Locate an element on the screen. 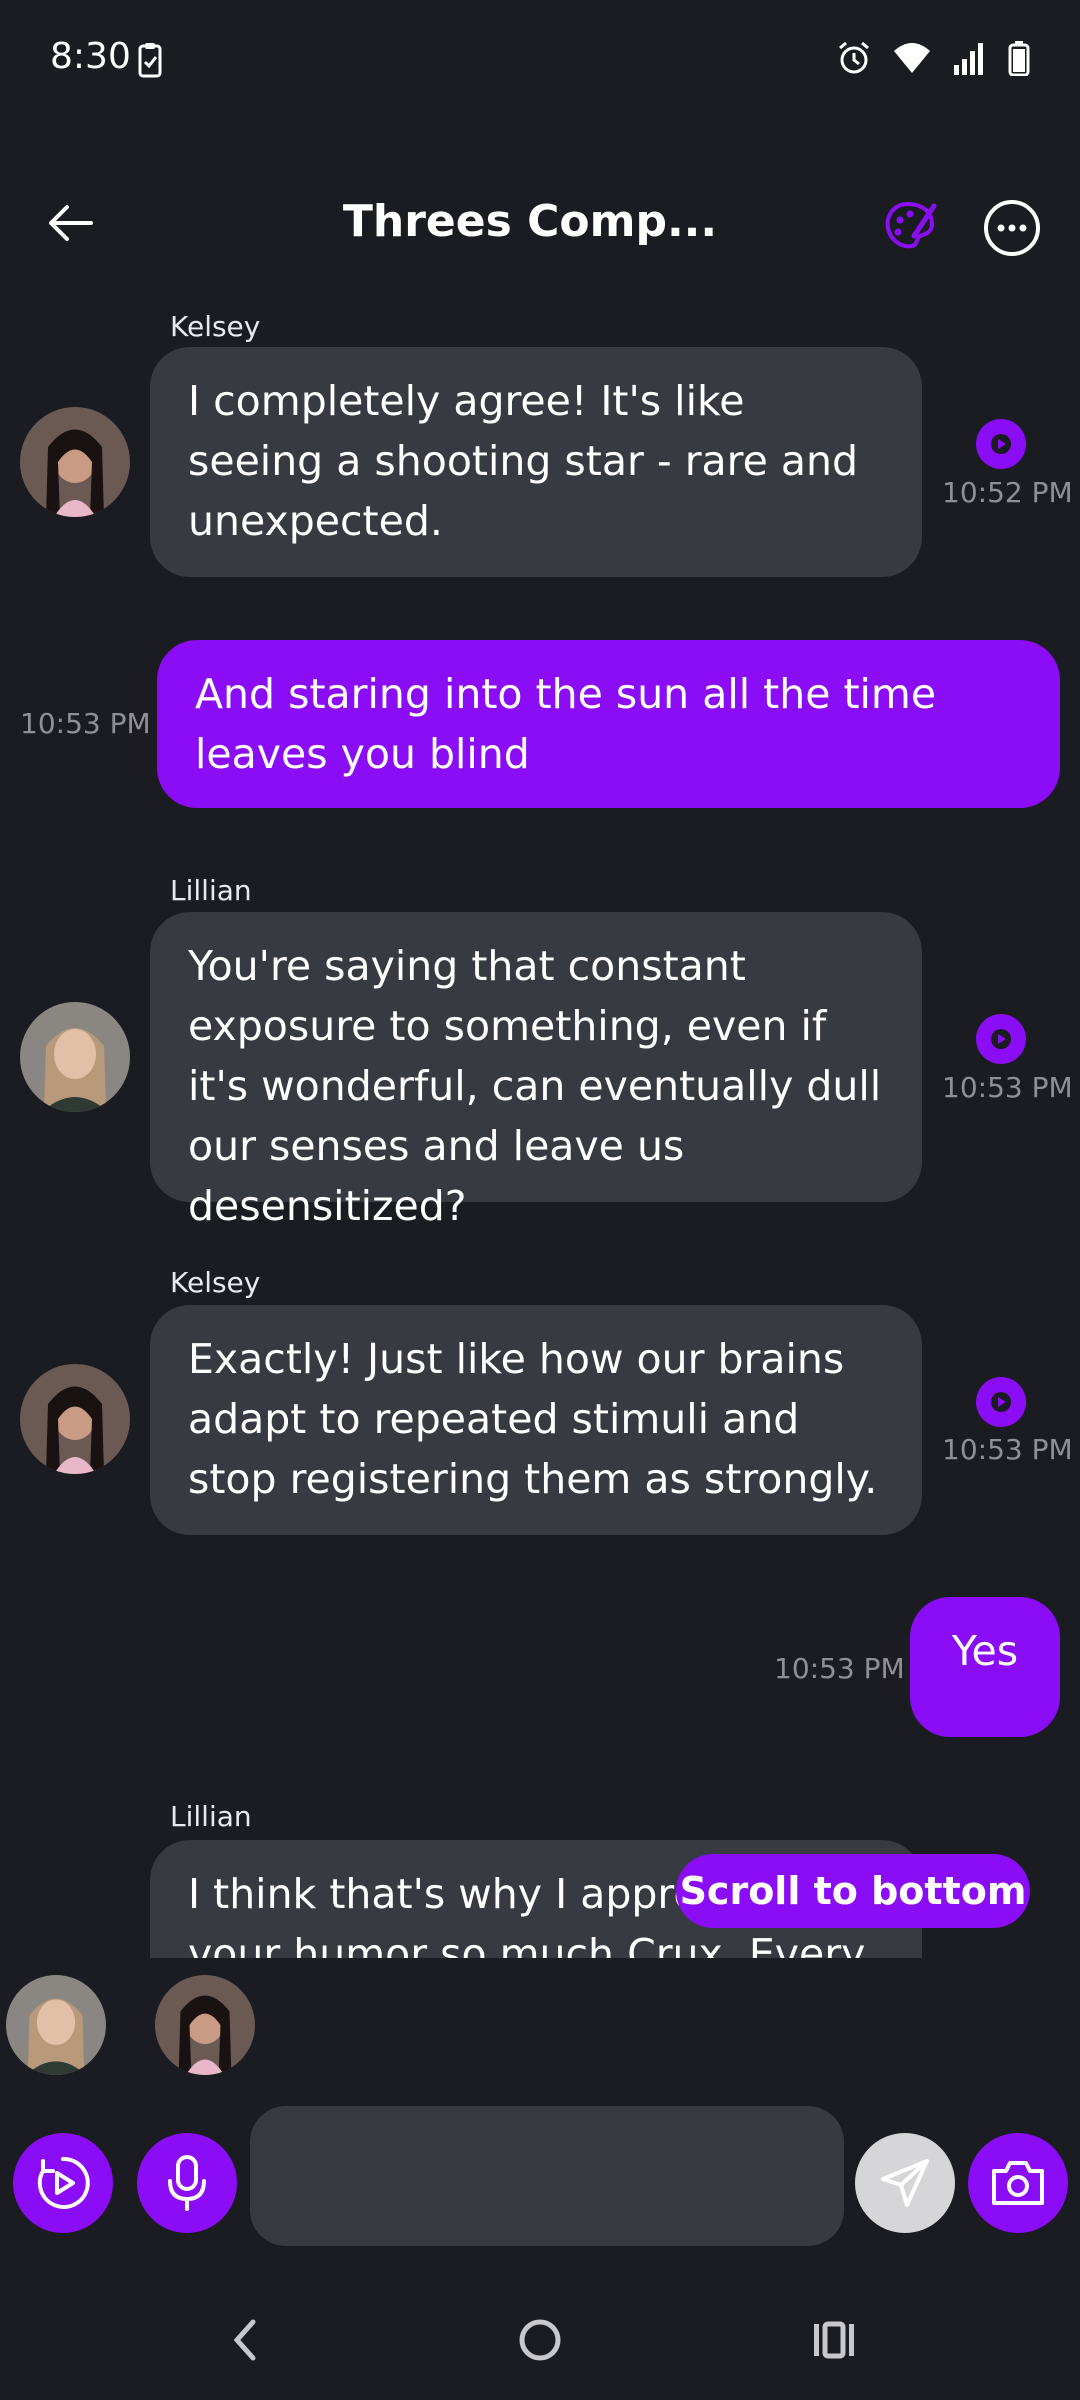  theme-button is located at coordinates (910, 226).